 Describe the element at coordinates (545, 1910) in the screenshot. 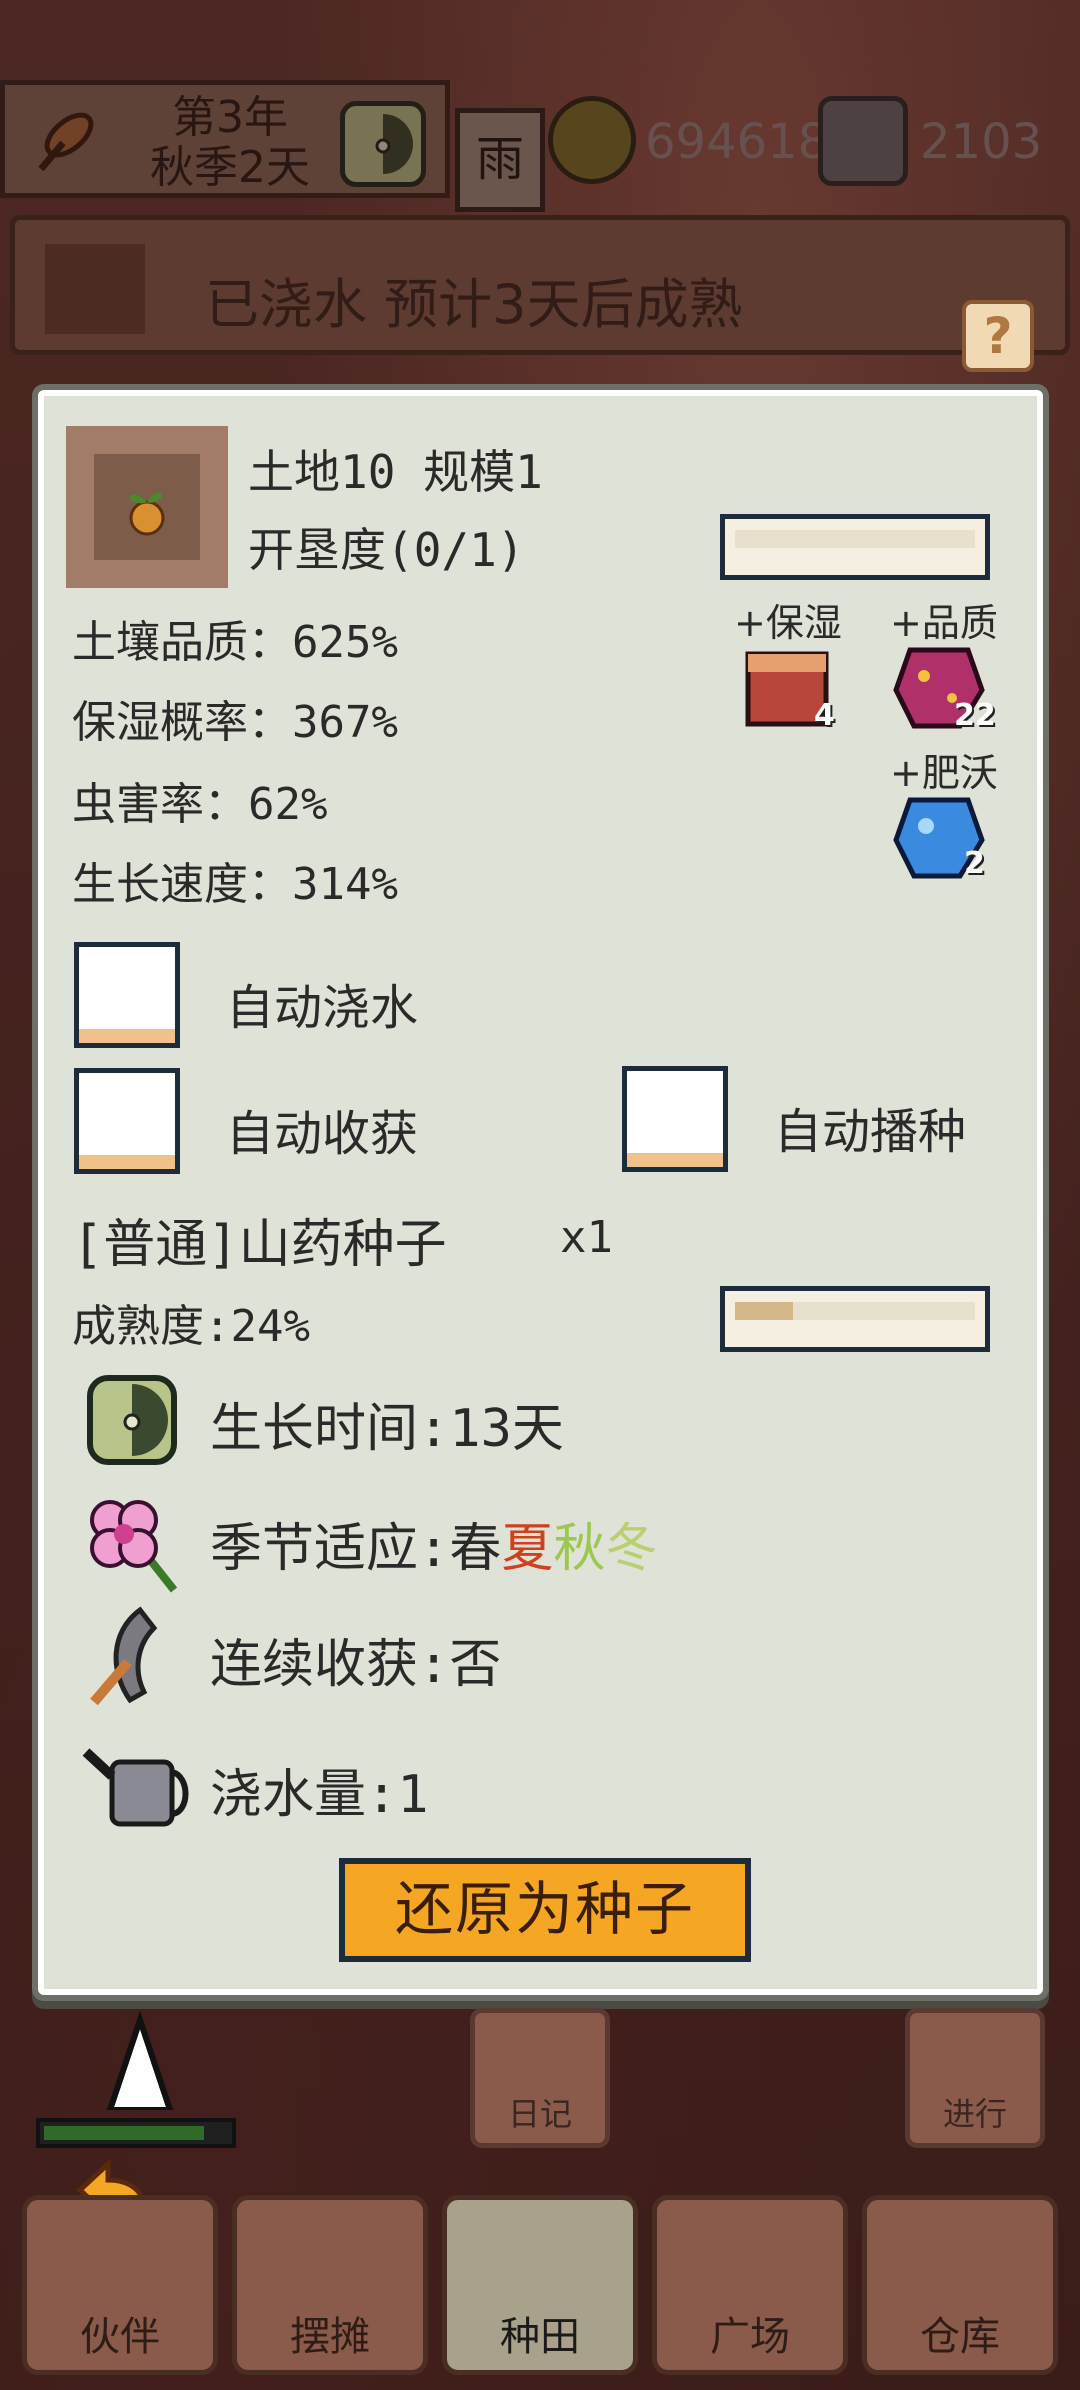

I see `revert-to-seed-button: 还原为种子` at that location.